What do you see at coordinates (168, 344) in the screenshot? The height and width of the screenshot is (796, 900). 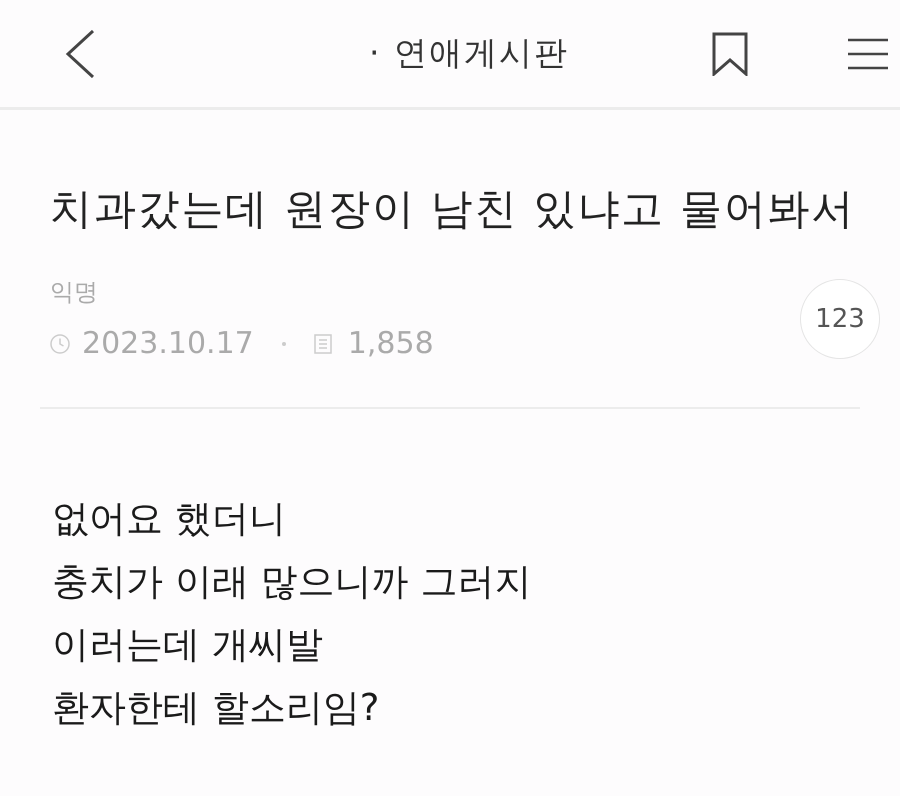 I see `post-date: 2023.10.17` at bounding box center [168, 344].